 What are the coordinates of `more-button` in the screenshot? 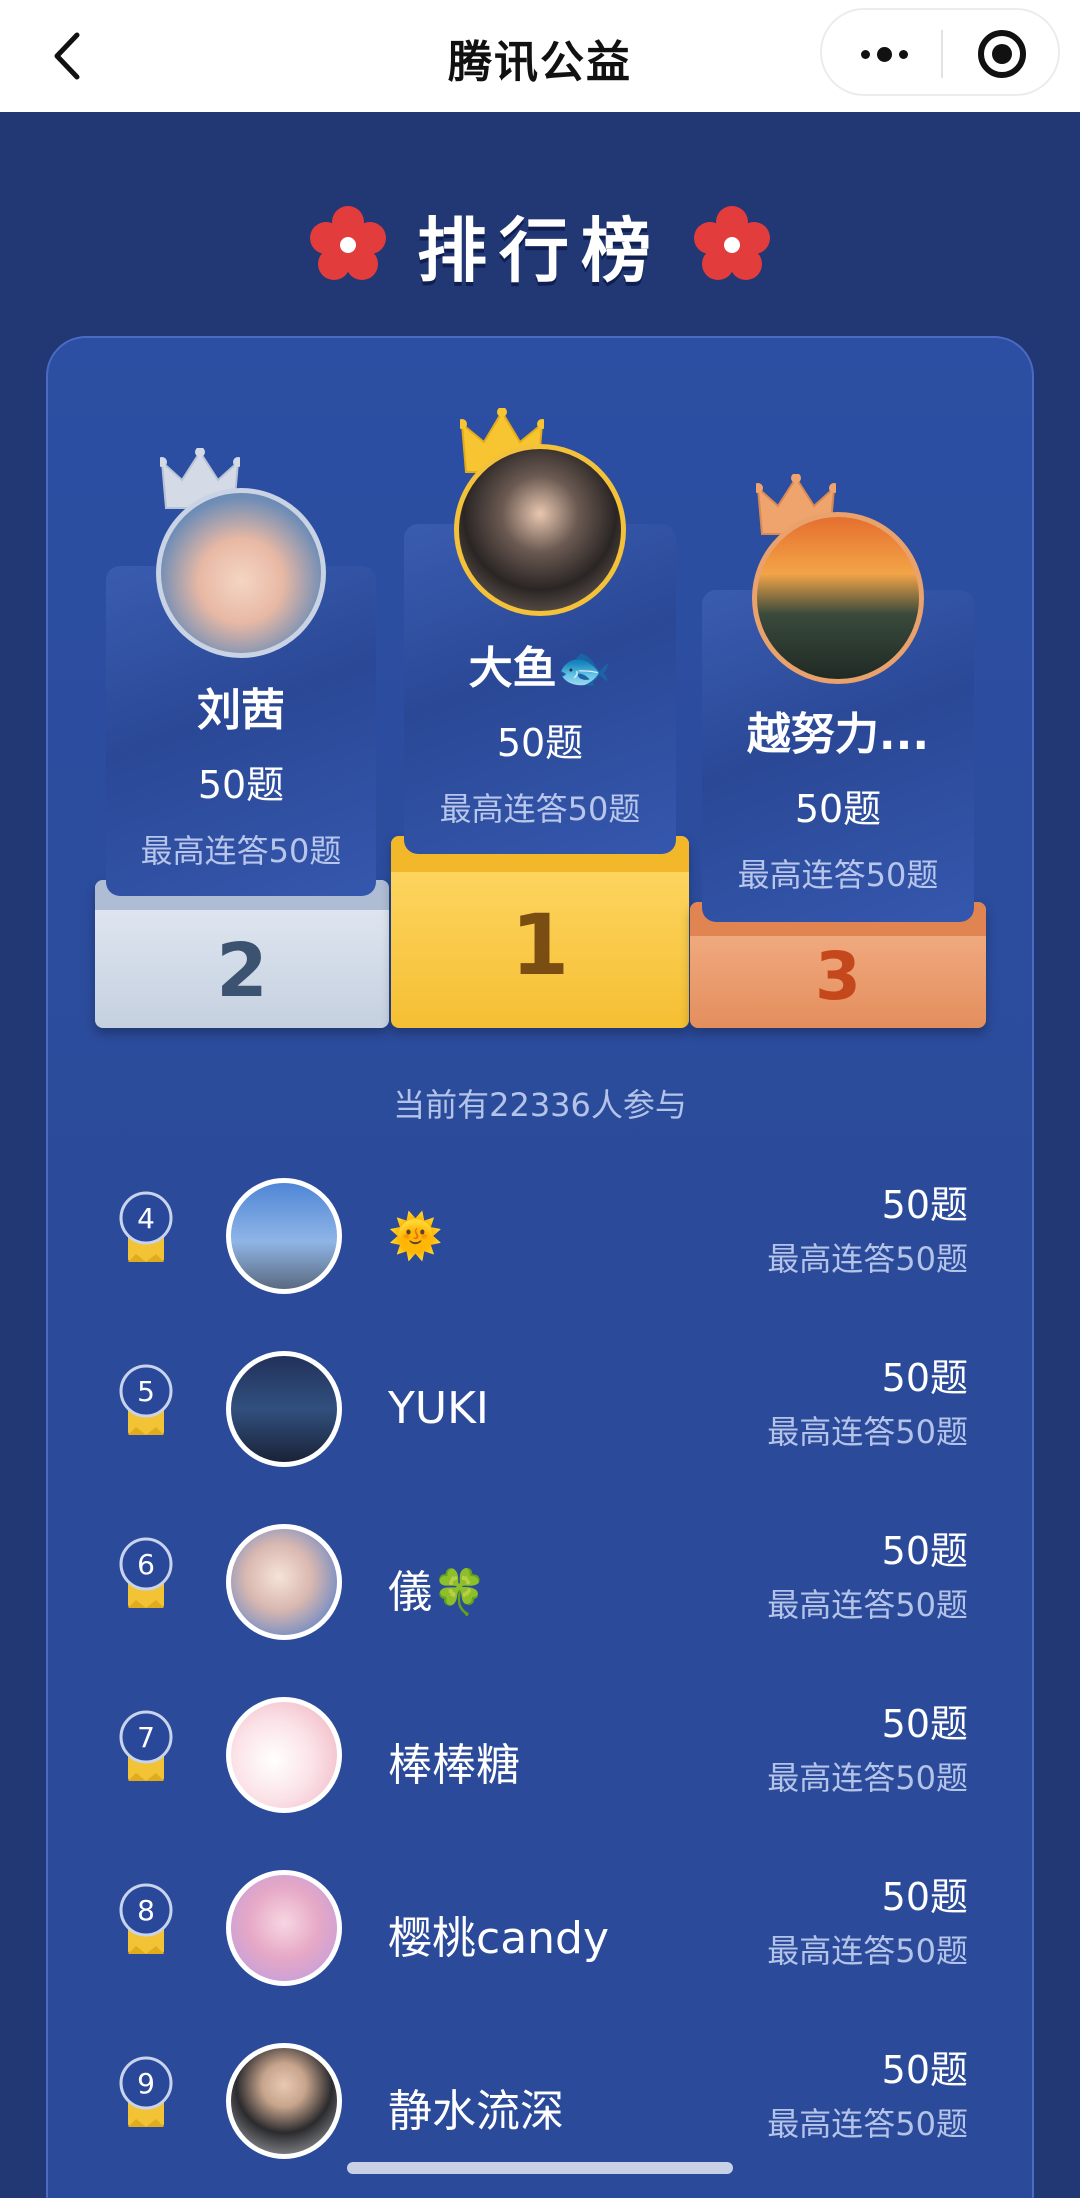 It's located at (884, 54).